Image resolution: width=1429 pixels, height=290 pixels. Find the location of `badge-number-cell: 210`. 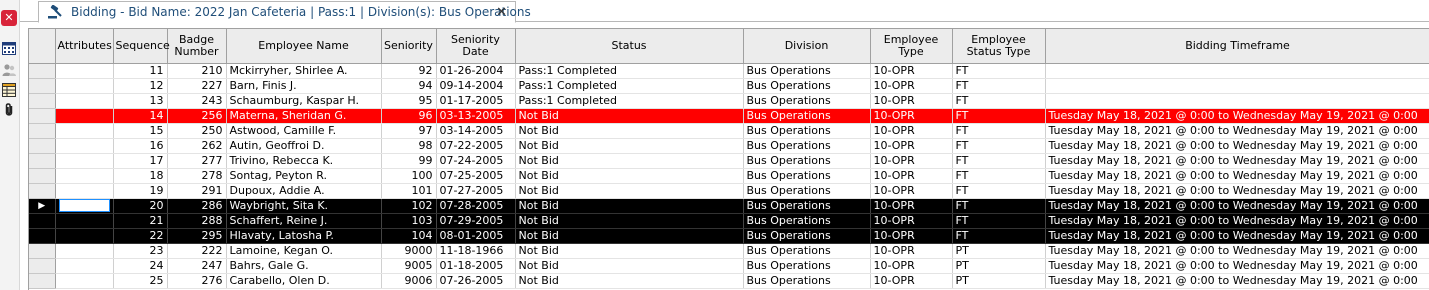

badge-number-cell: 210 is located at coordinates (197, 71).